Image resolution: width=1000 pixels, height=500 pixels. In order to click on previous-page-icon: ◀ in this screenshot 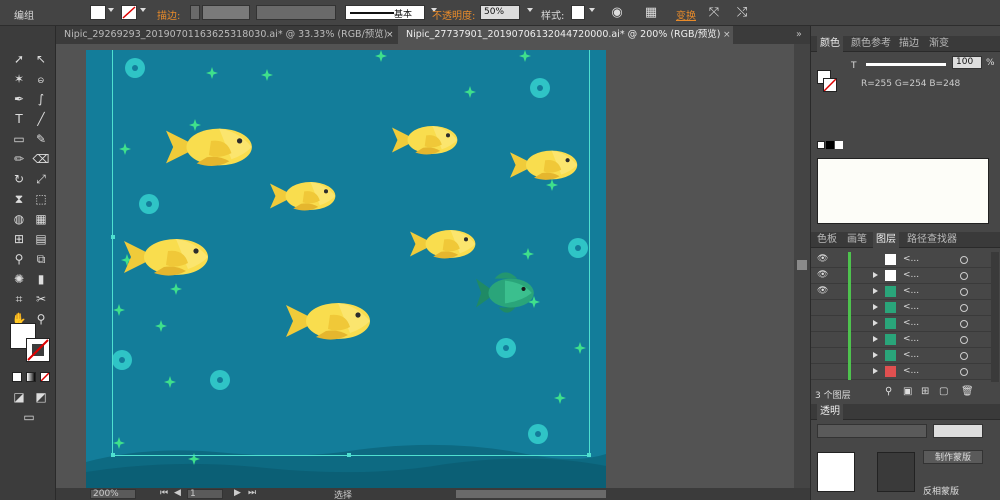, I will do `click(177, 493)`.